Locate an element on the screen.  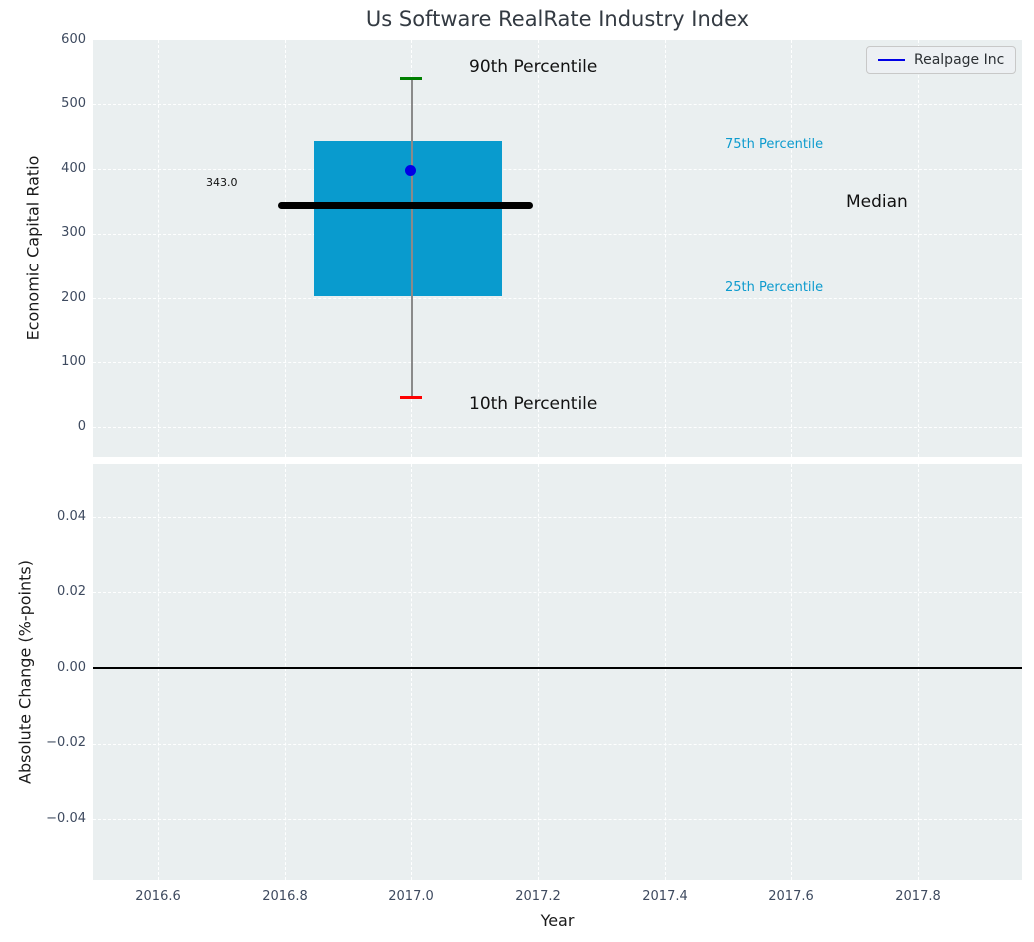
ytick-top: 500 is located at coordinates (73, 103).